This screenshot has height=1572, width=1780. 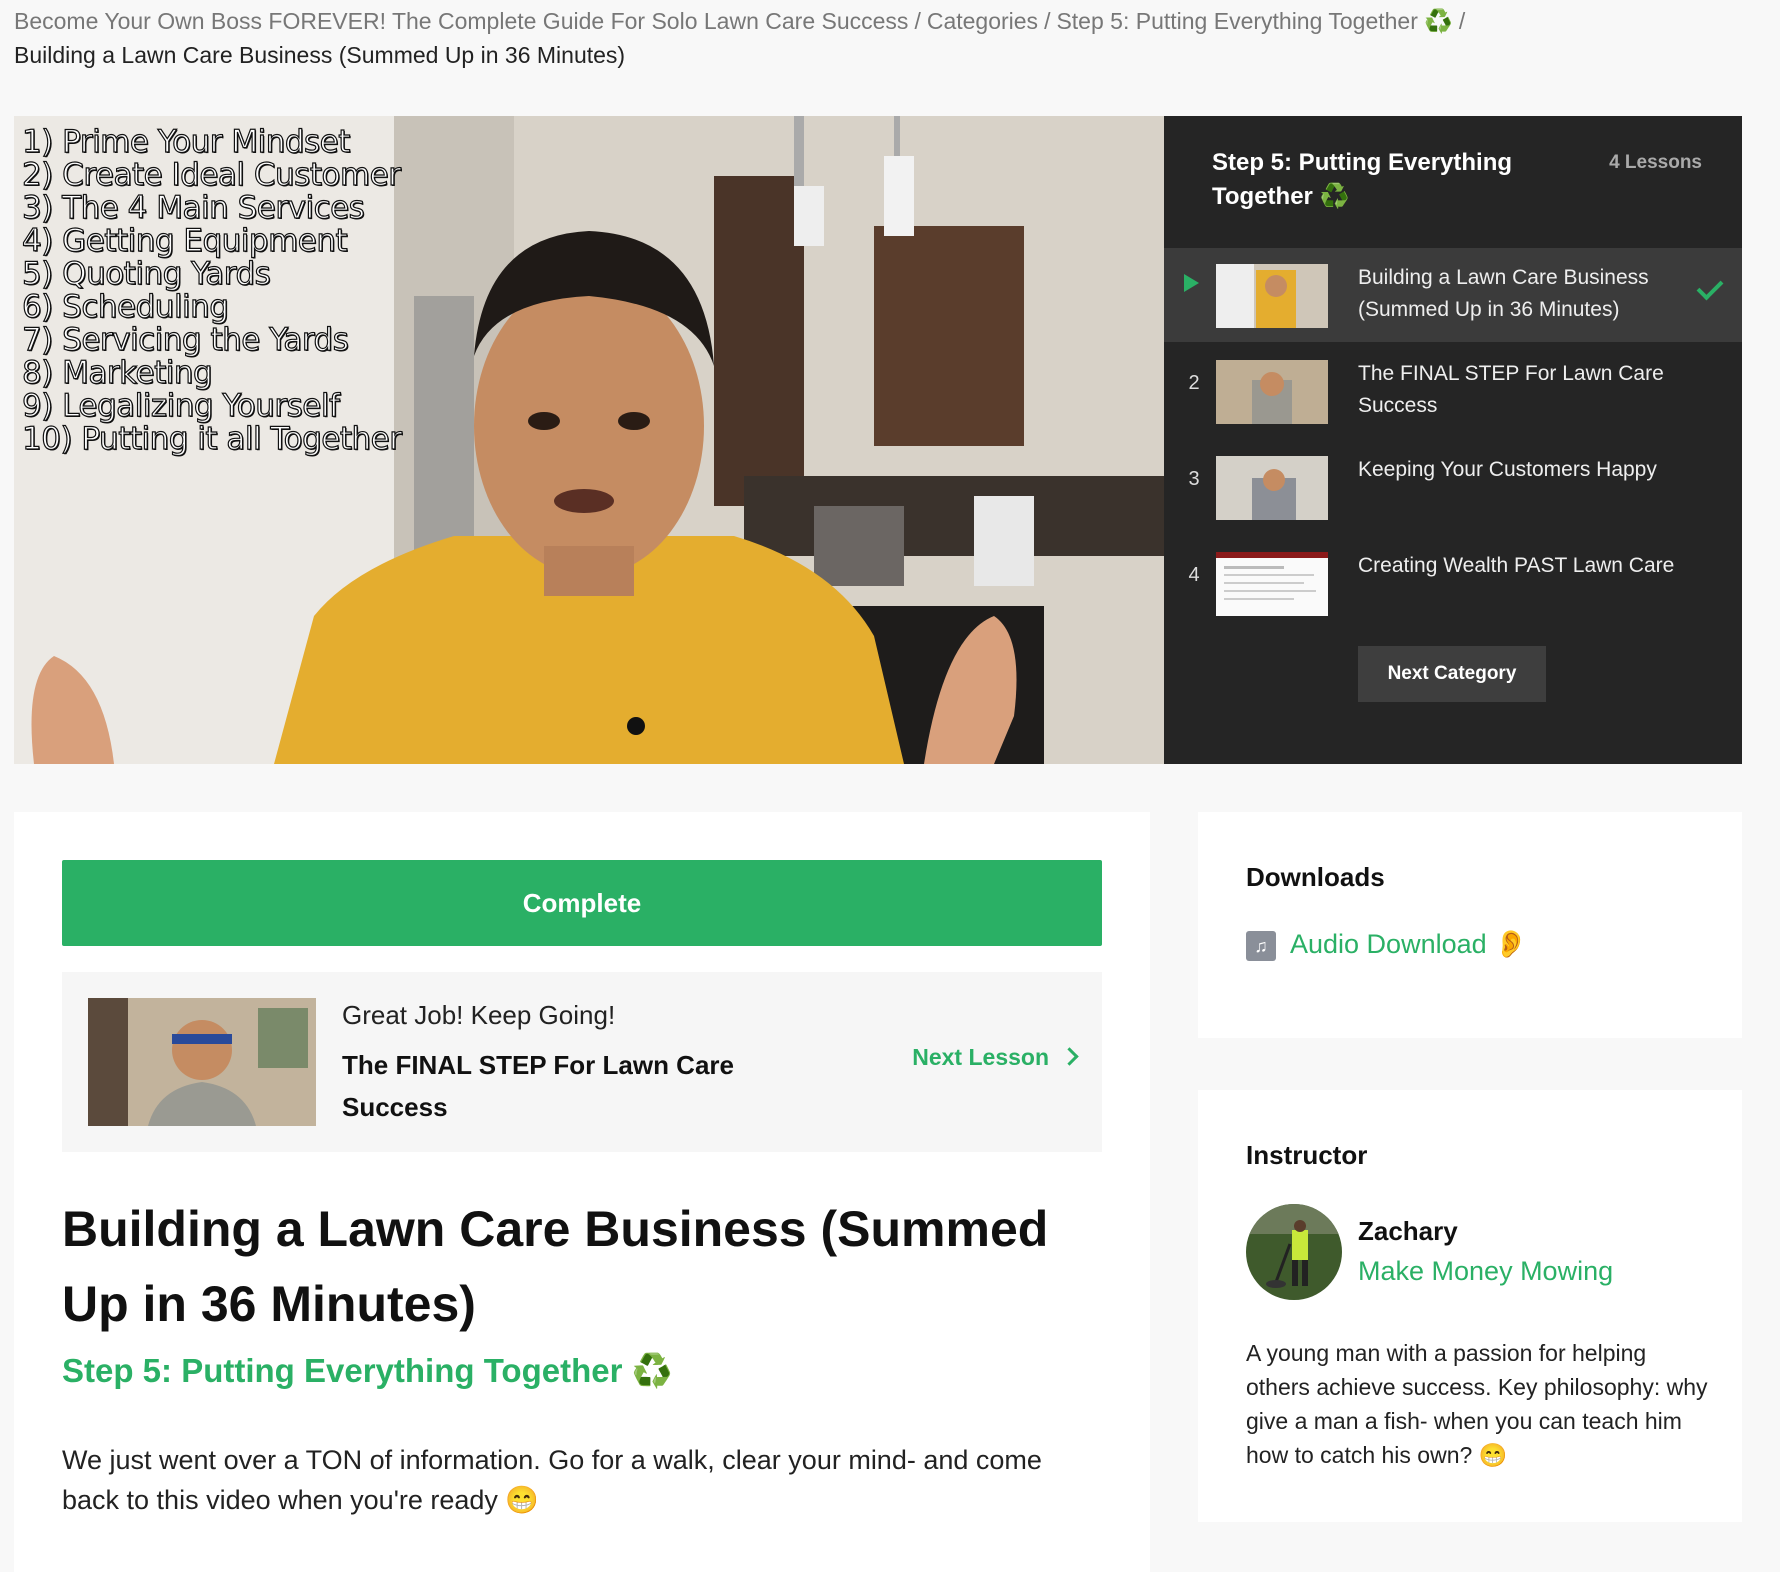 I want to click on next-lesson-thumbnail, so click(x=202, y=1062).